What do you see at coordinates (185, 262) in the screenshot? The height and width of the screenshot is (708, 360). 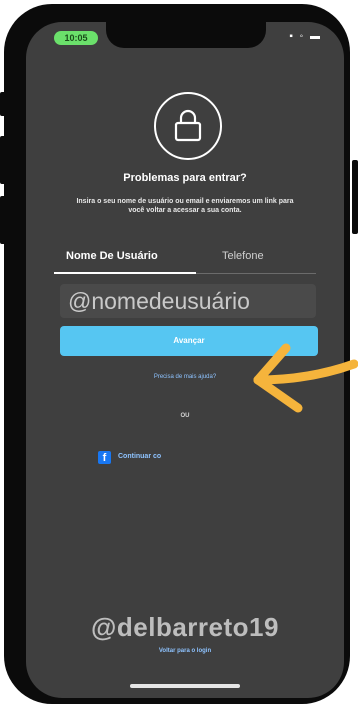 I see `tab-bar: Nome De Usuário Telefone` at bounding box center [185, 262].